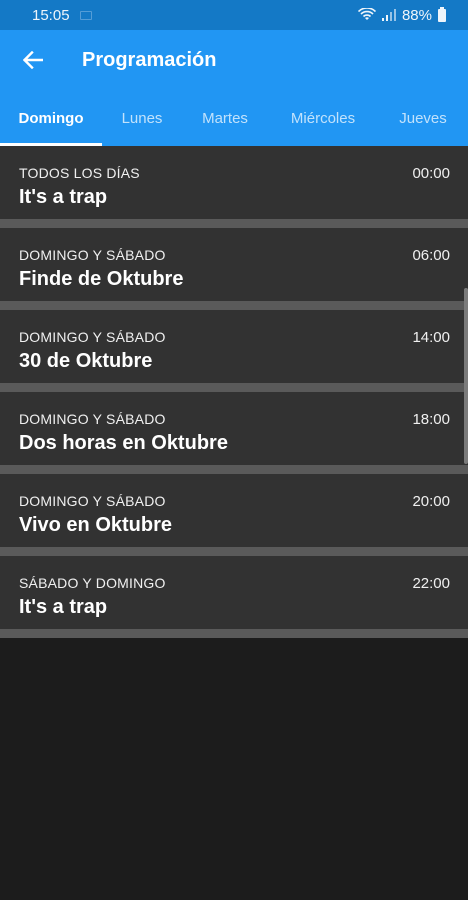  I want to click on tab-label: Lunes, so click(142, 118).